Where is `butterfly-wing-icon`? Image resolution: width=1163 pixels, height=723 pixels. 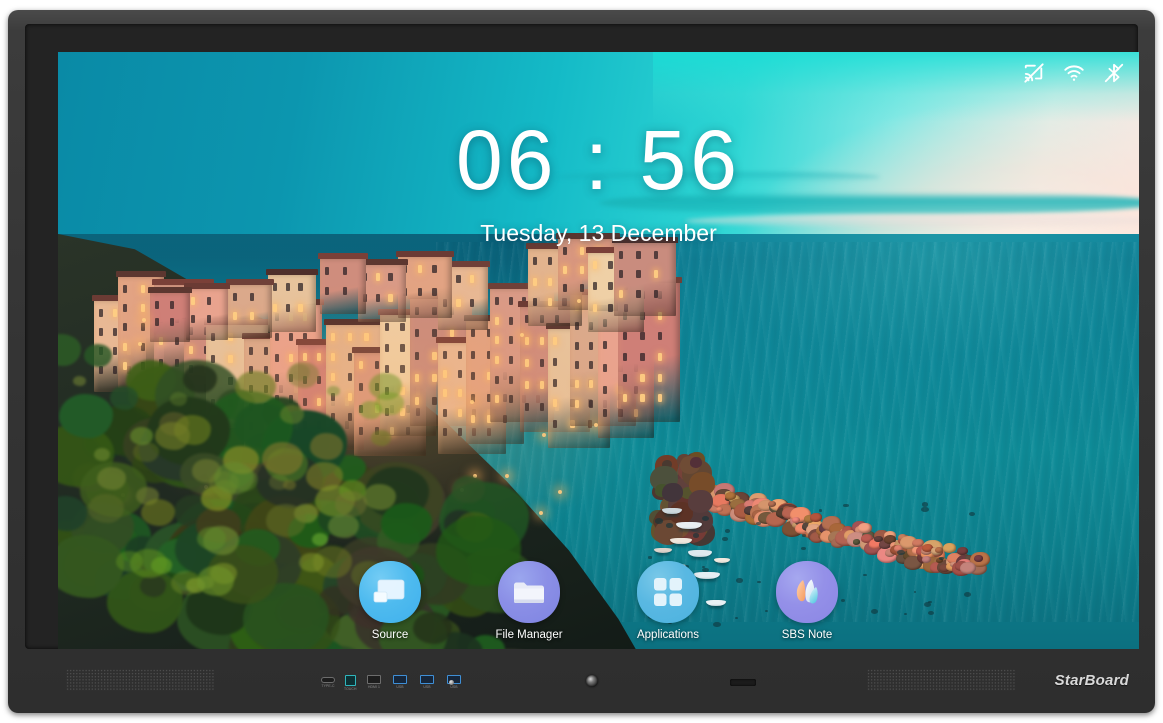
butterfly-wing-icon is located at coordinates (807, 592).